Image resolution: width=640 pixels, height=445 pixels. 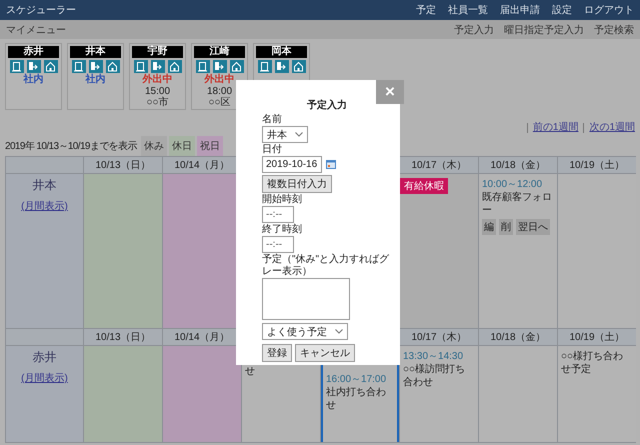 What do you see at coordinates (506, 227) in the screenshot?
I see `event-action-button: 削` at bounding box center [506, 227].